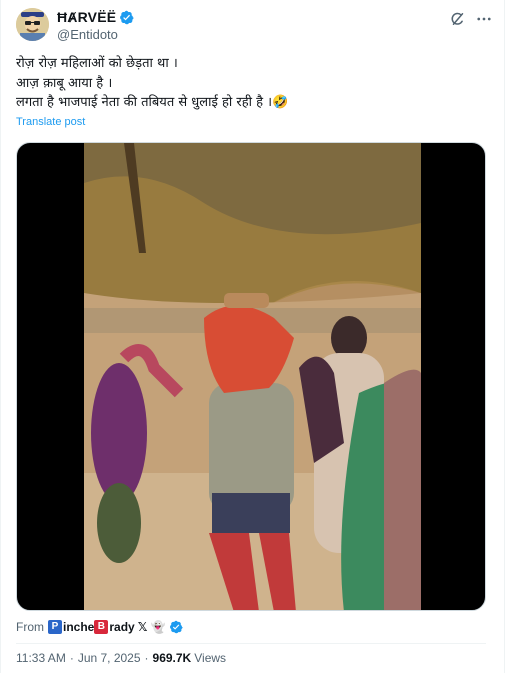  I want to click on source-name-part1: inche, so click(79, 627).